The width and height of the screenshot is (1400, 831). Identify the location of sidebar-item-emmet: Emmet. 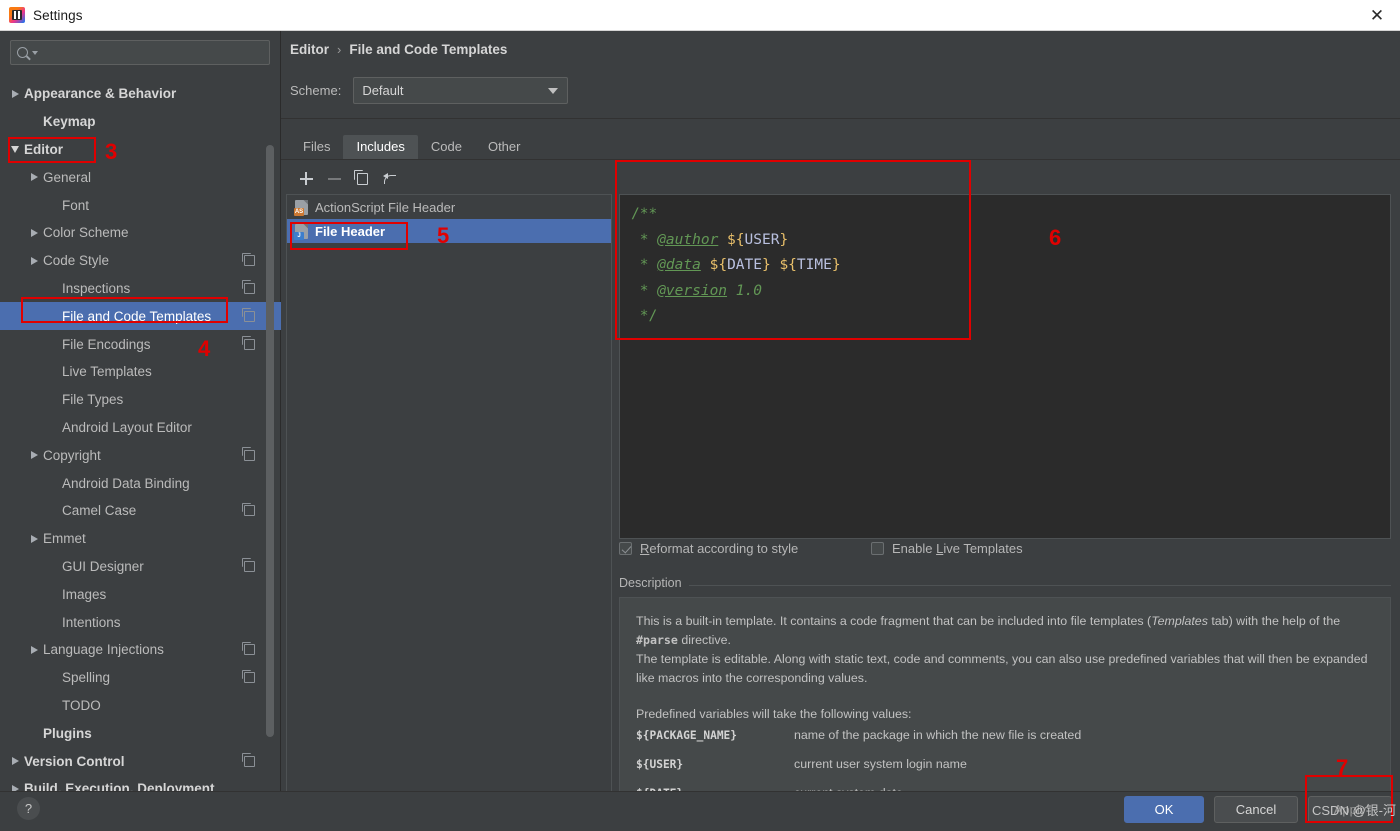
(140, 539).